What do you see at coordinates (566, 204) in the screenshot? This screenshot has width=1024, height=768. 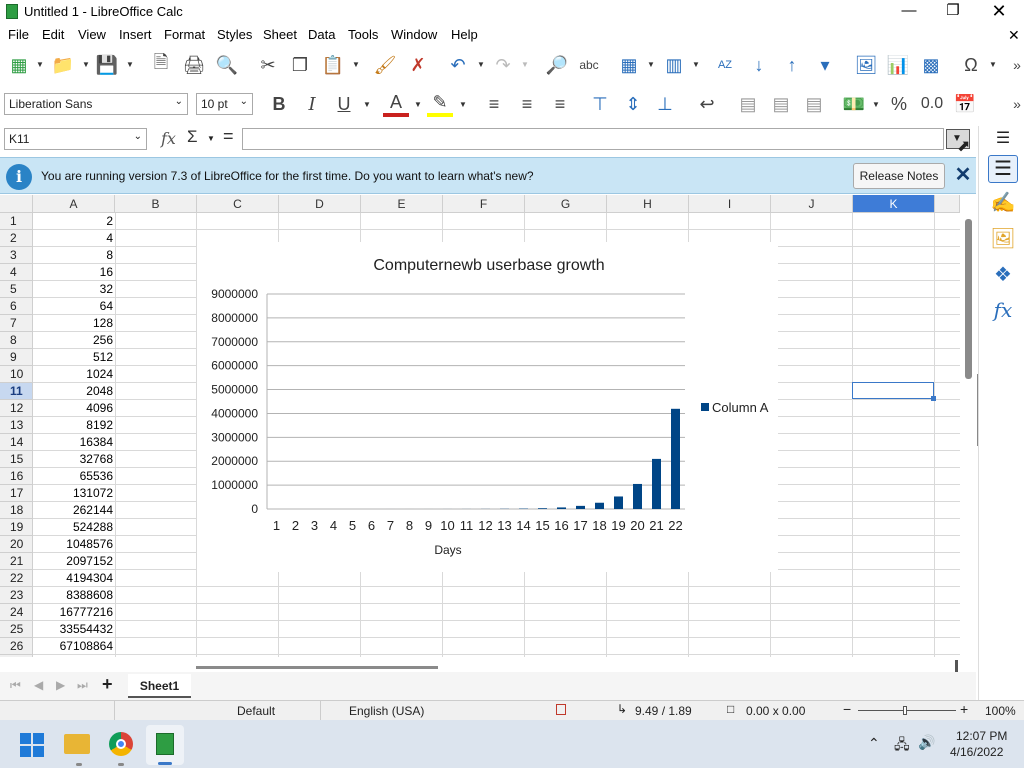 I see `column-header: G` at bounding box center [566, 204].